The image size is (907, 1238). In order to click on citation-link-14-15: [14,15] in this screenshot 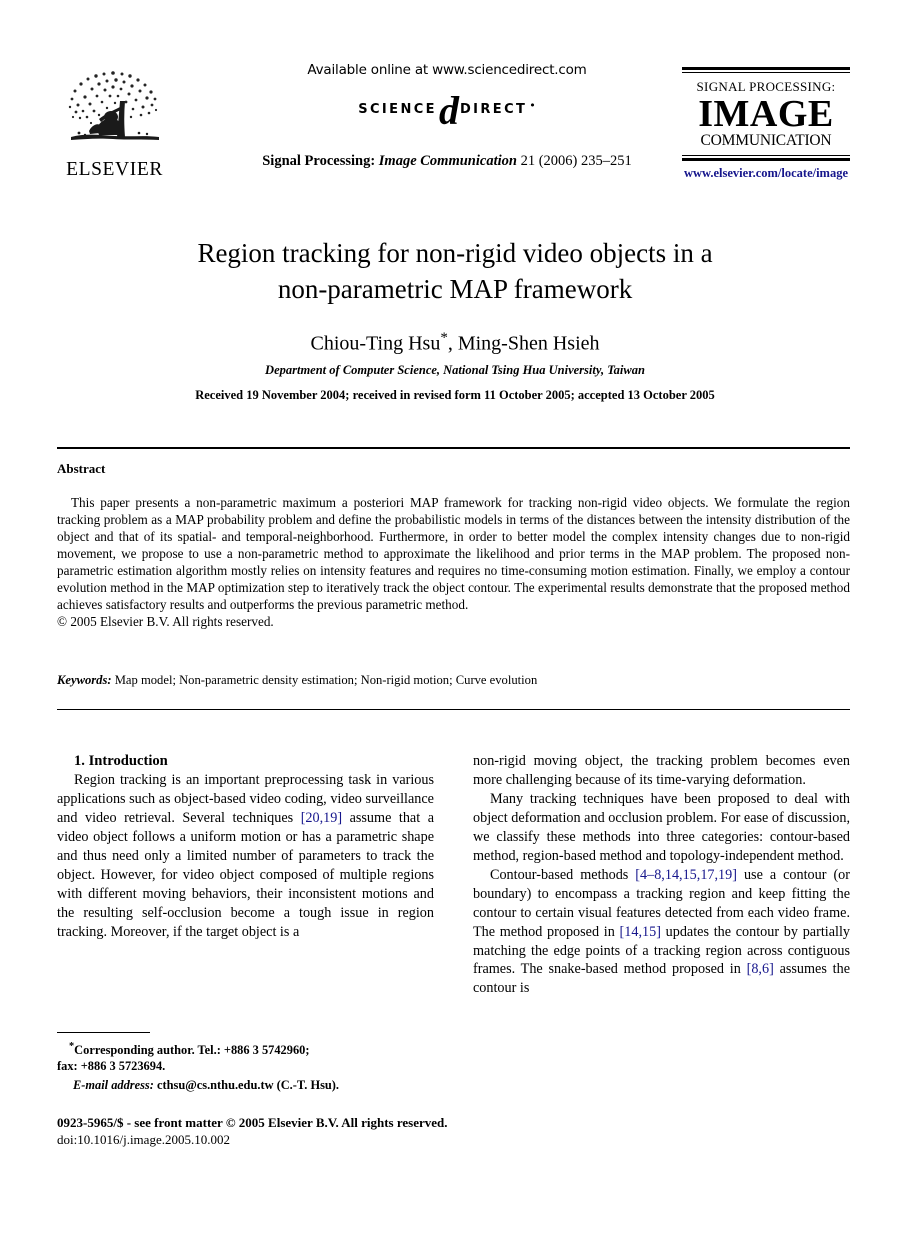, I will do `click(640, 932)`.